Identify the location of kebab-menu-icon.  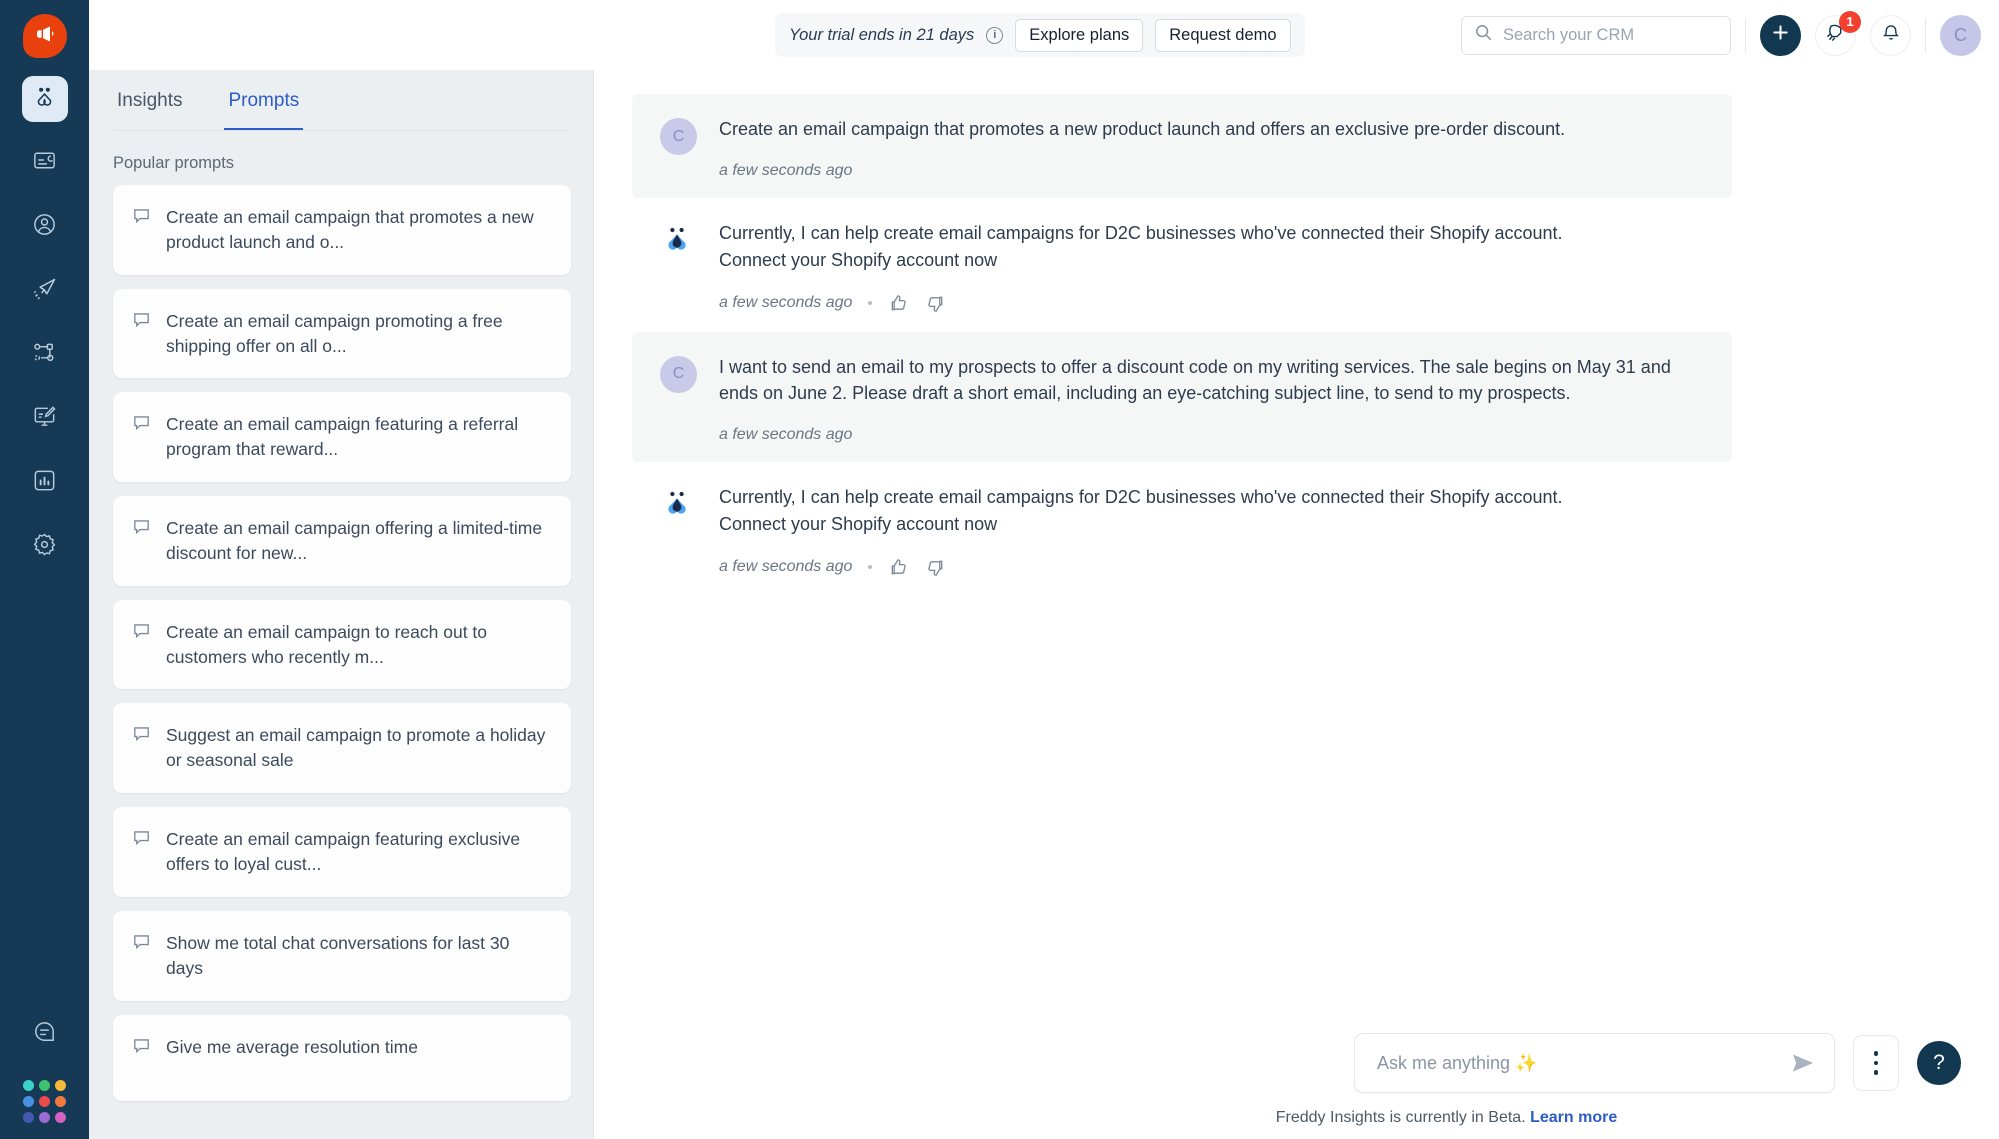
(1876, 1072).